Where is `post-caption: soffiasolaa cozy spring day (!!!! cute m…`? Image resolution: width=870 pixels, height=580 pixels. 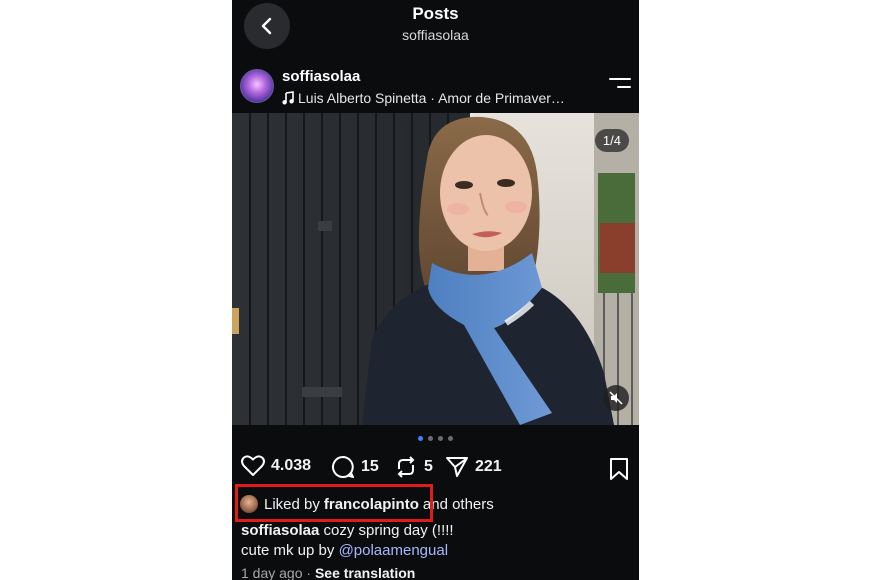 post-caption: soffiasolaa cozy spring day (!!!! cute m… is located at coordinates (436, 541).